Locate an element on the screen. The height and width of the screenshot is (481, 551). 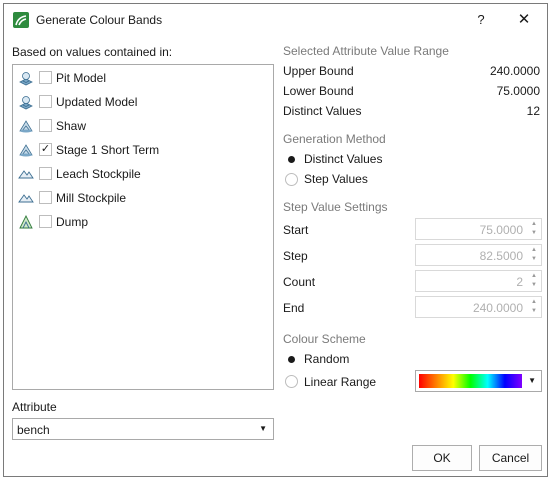
layer-label: Shaw is located at coordinates (71, 126).